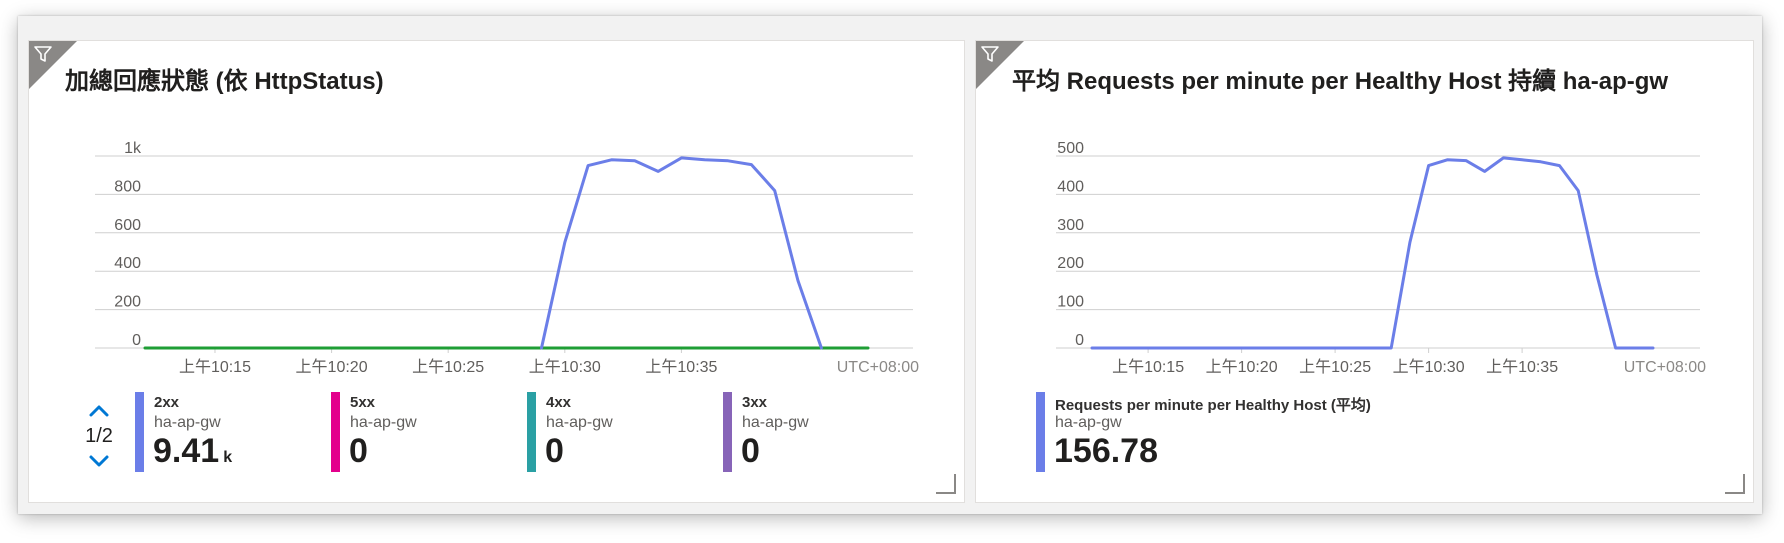 The width and height of the screenshot is (1784, 543). I want to click on y-tick-label: 1k, so click(133, 148).